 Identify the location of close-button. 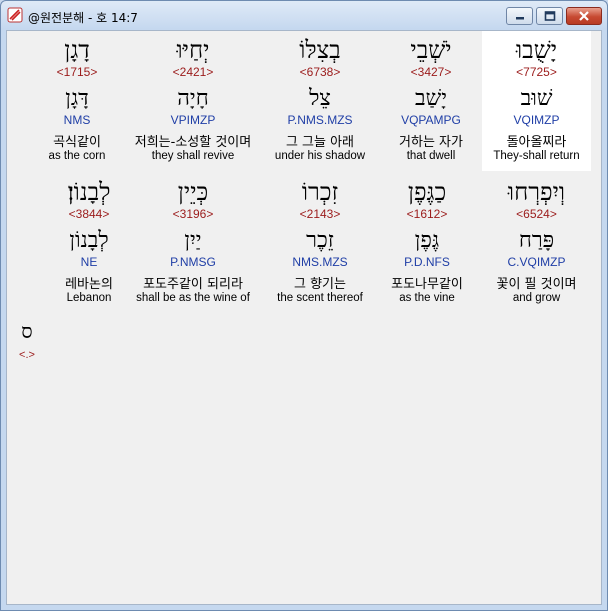
(584, 16).